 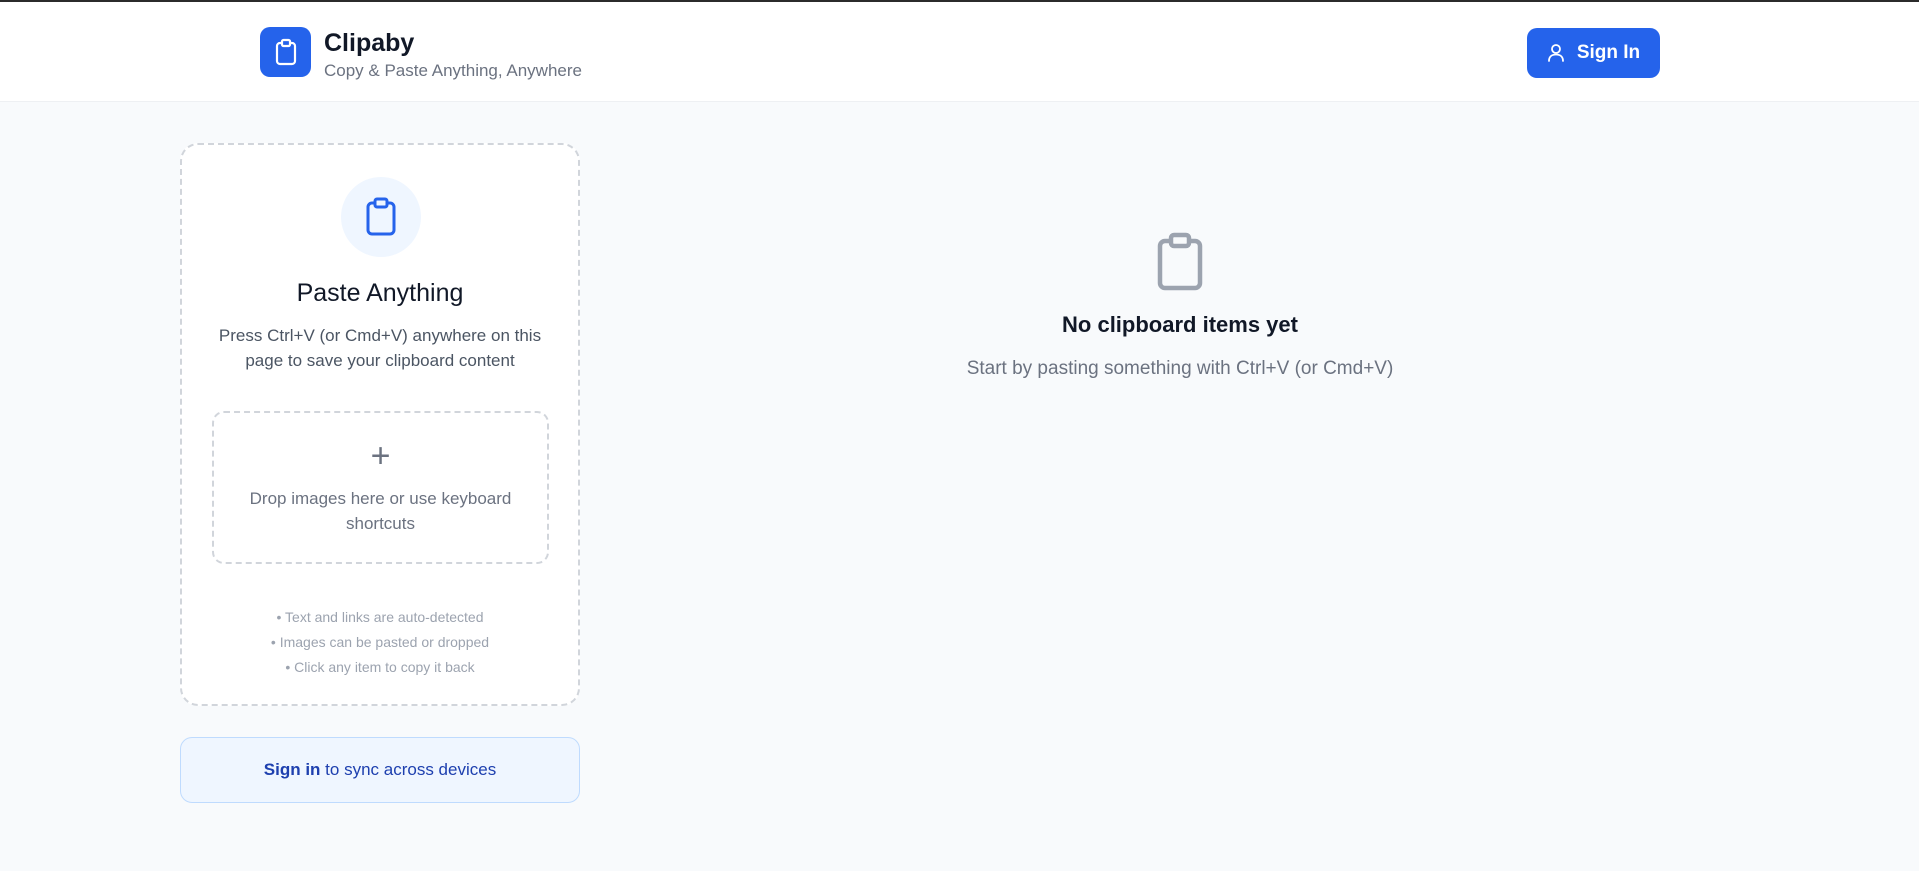 What do you see at coordinates (380, 617) in the screenshot?
I see `tip-item: • Text and links are auto-detected` at bounding box center [380, 617].